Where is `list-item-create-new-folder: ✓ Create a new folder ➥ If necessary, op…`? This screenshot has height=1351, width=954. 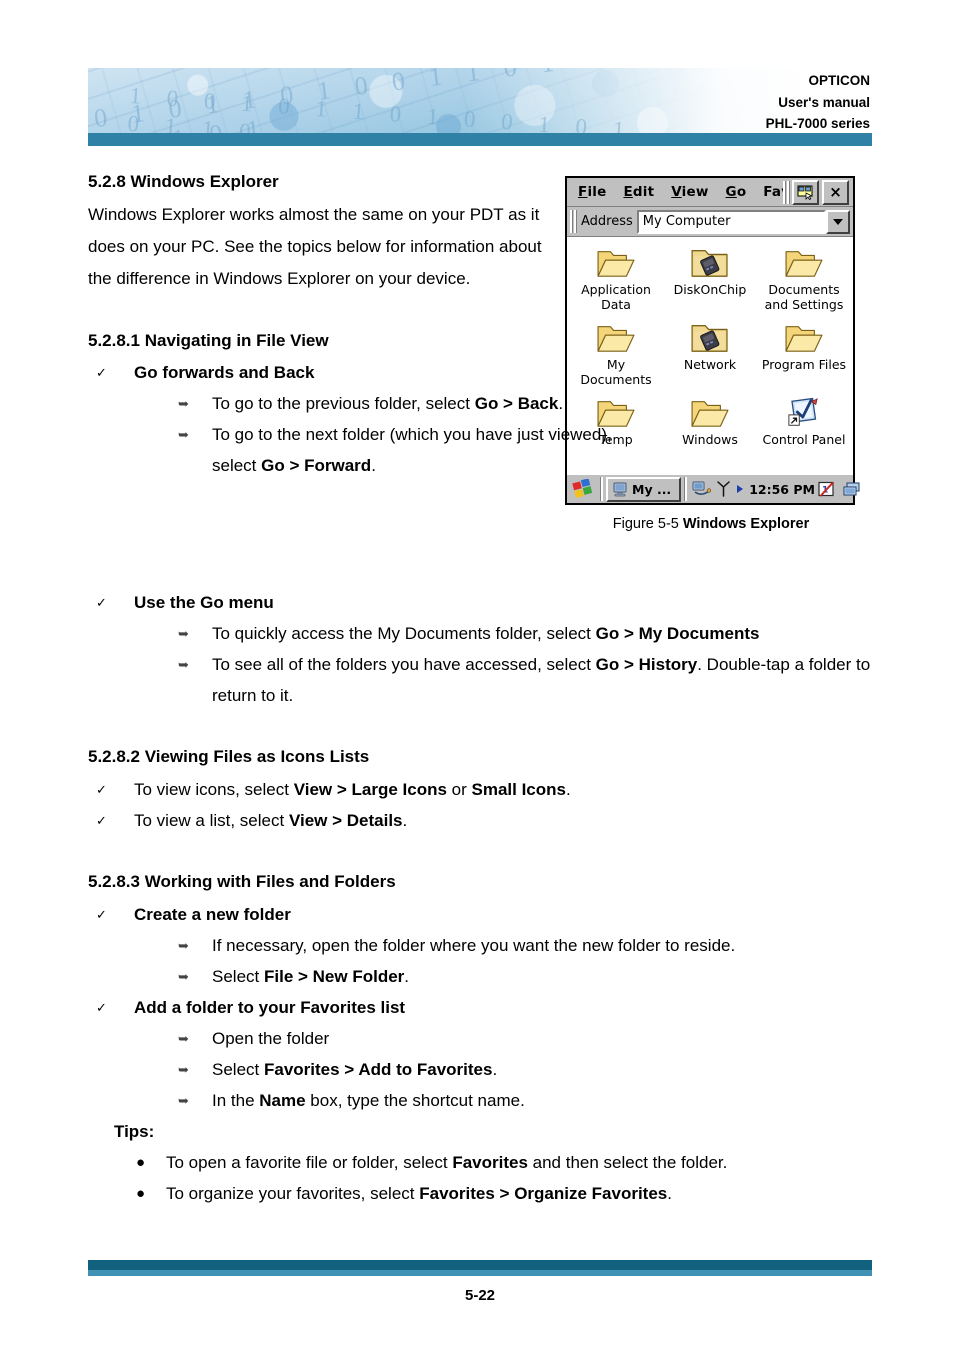 list-item-create-new-folder: ✓ Create a new folder ➥ If necessary, op… is located at coordinates (480, 945).